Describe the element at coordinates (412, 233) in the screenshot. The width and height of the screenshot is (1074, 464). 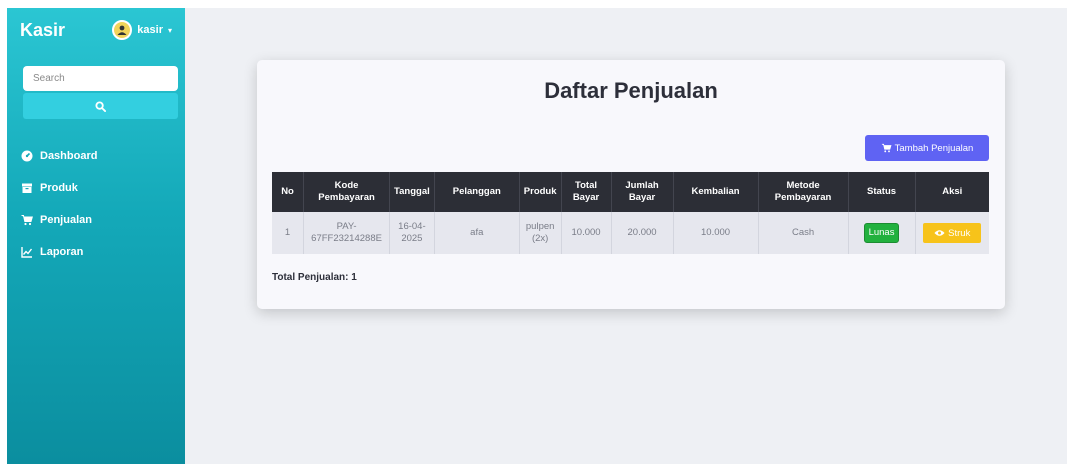
I see `cell-tanggal: 16-04-2025` at that location.